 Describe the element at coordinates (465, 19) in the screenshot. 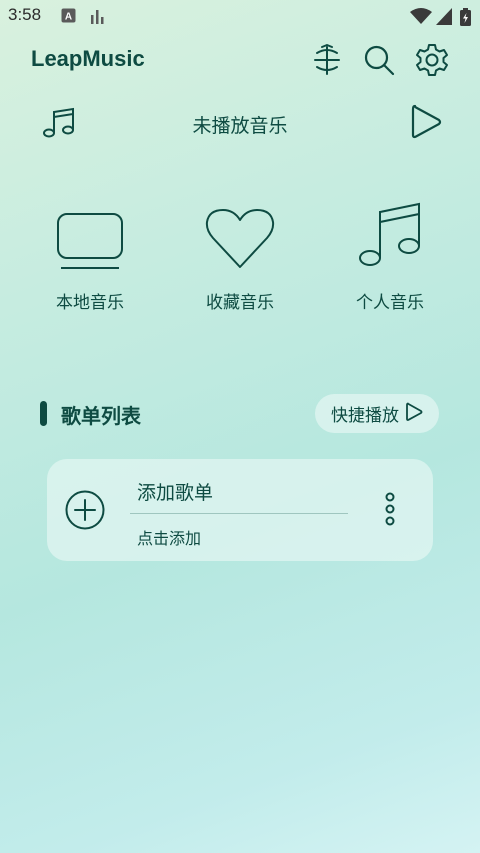

I see `battery-icon` at that location.